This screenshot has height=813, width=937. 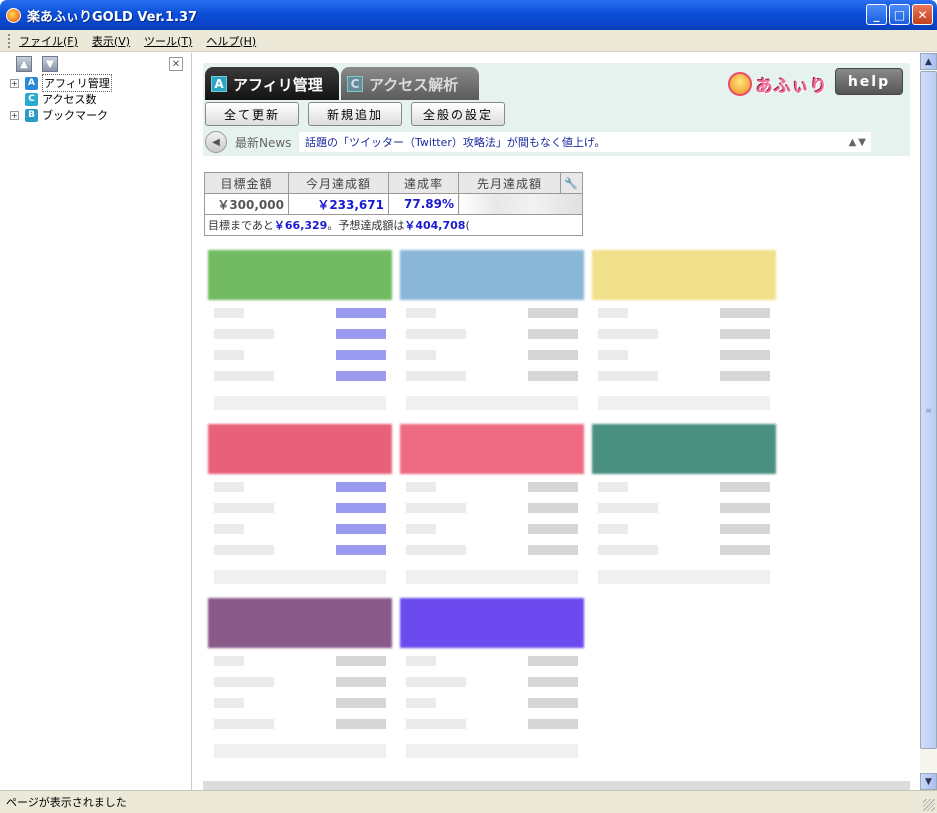 What do you see at coordinates (111, 41) in the screenshot?
I see `menu-view: 表示(V)` at bounding box center [111, 41].